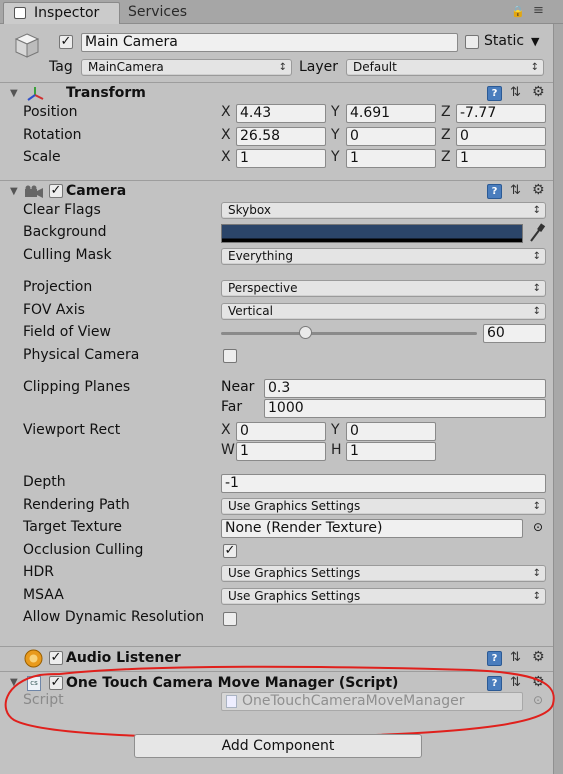  I want to click on script-enabled-checkbox, so click(56, 683).